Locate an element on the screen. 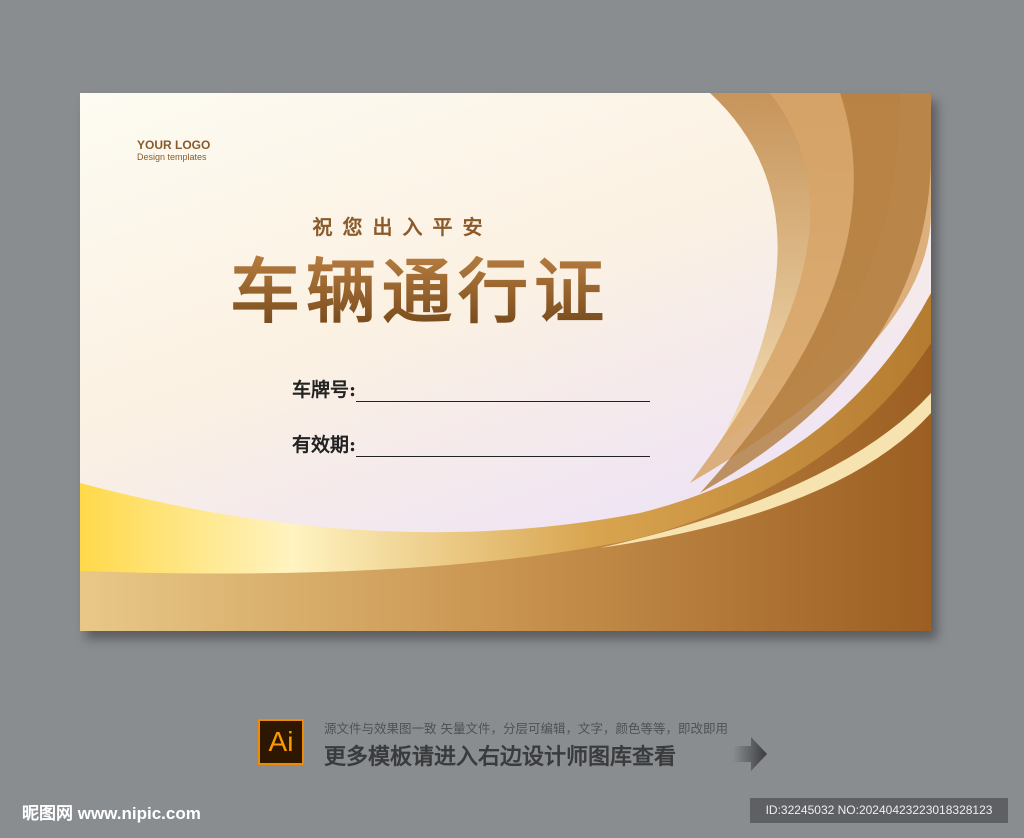 The height and width of the screenshot is (838, 1024). validity-field: 有效期: is located at coordinates (471, 443).